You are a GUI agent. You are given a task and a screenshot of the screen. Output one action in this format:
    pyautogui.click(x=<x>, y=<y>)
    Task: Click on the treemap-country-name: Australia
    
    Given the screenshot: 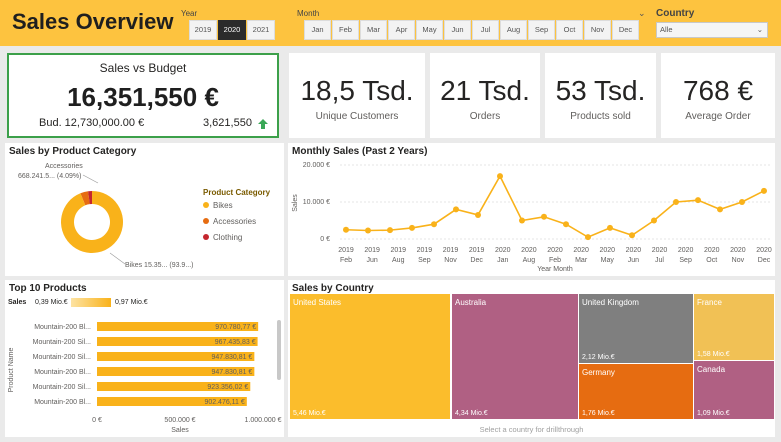 What is the action you would take?
    pyautogui.click(x=471, y=302)
    